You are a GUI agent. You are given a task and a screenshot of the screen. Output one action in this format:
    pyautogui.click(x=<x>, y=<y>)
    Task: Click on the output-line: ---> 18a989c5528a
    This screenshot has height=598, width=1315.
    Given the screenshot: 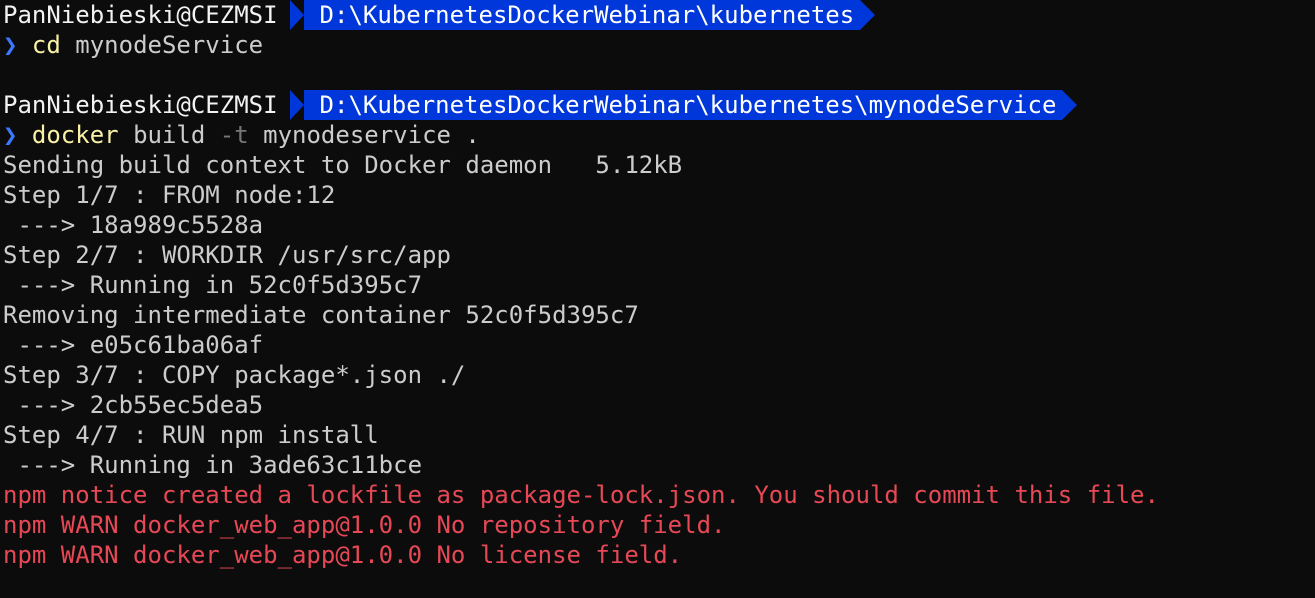 What is the action you would take?
    pyautogui.click(x=133, y=225)
    